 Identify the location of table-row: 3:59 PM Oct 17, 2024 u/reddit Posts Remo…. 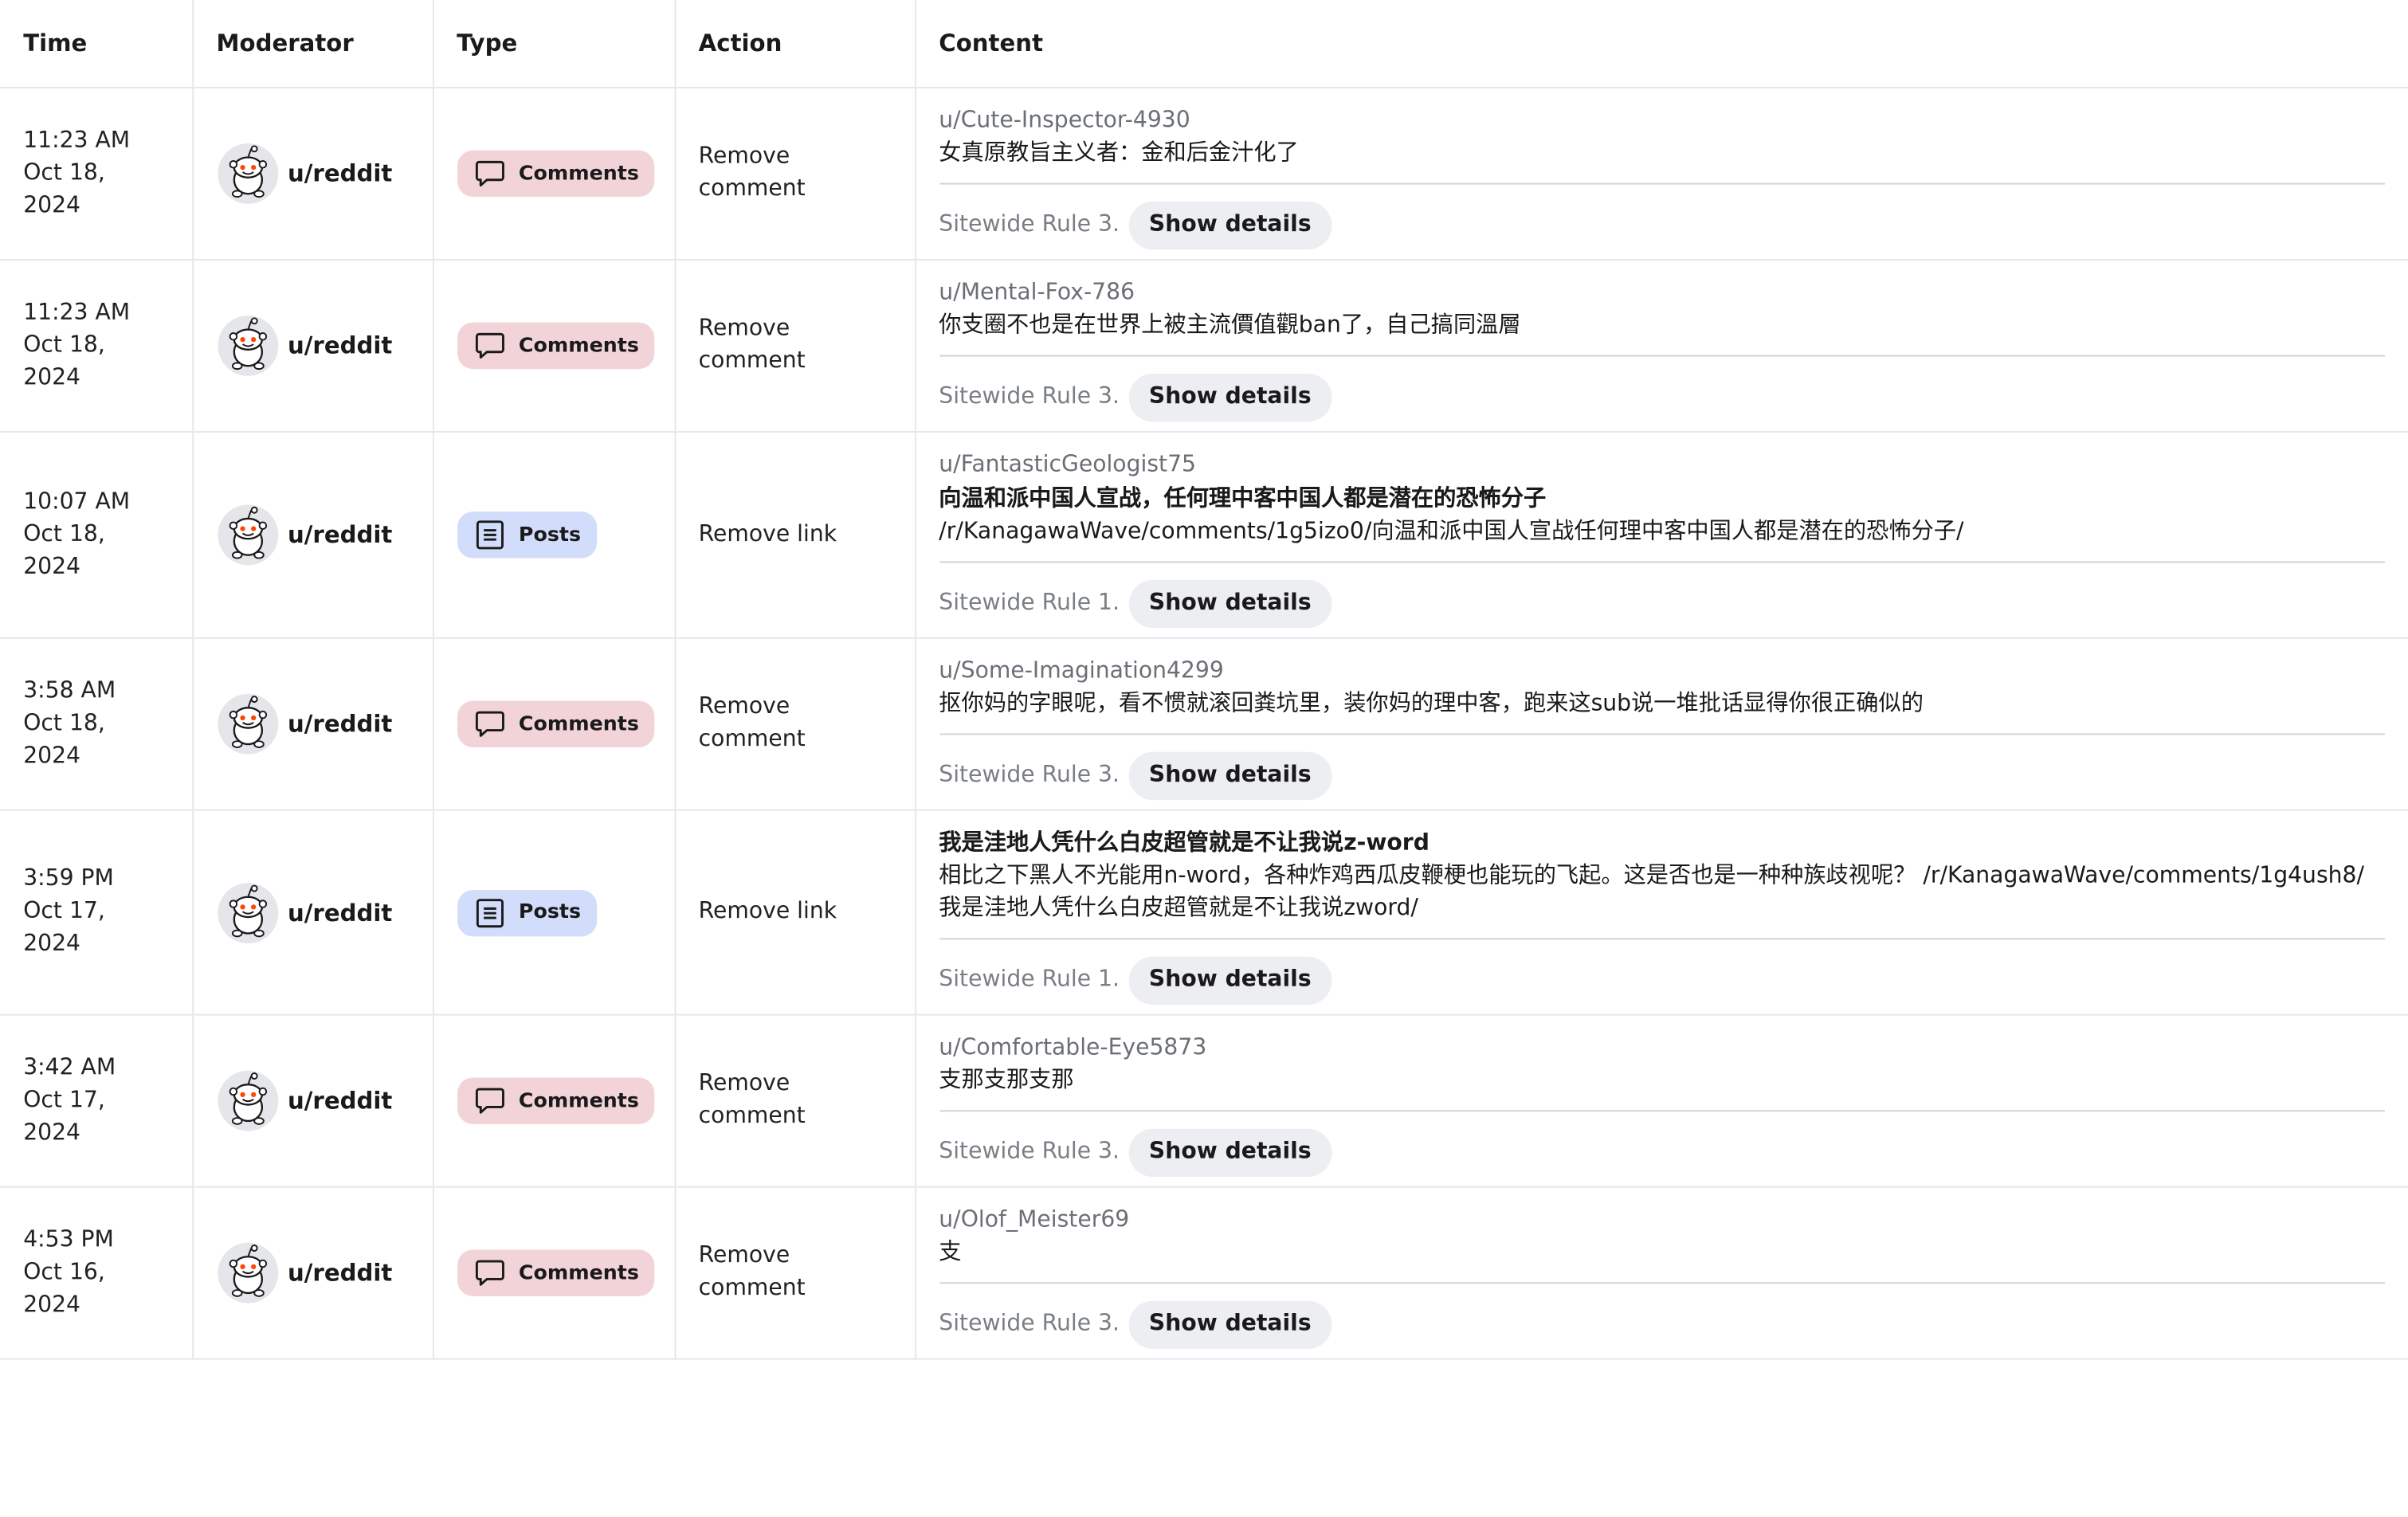
(1204, 912).